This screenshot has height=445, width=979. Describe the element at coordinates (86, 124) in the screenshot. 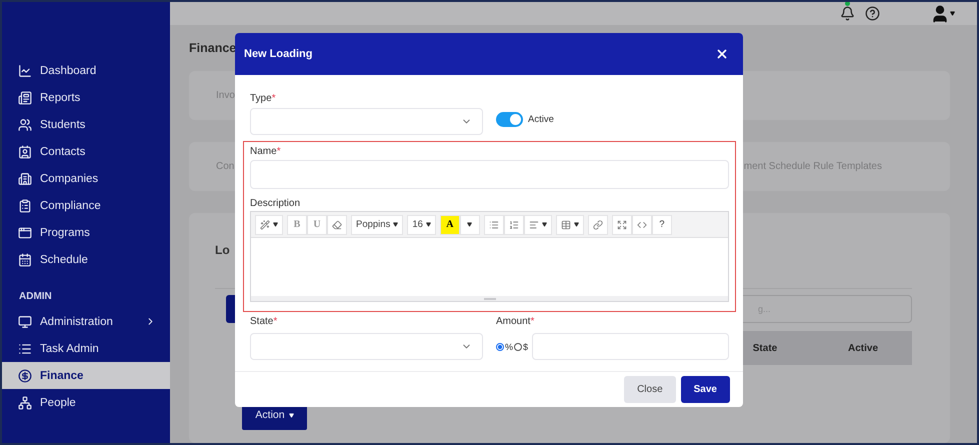

I see `sidebar-item: Students` at that location.